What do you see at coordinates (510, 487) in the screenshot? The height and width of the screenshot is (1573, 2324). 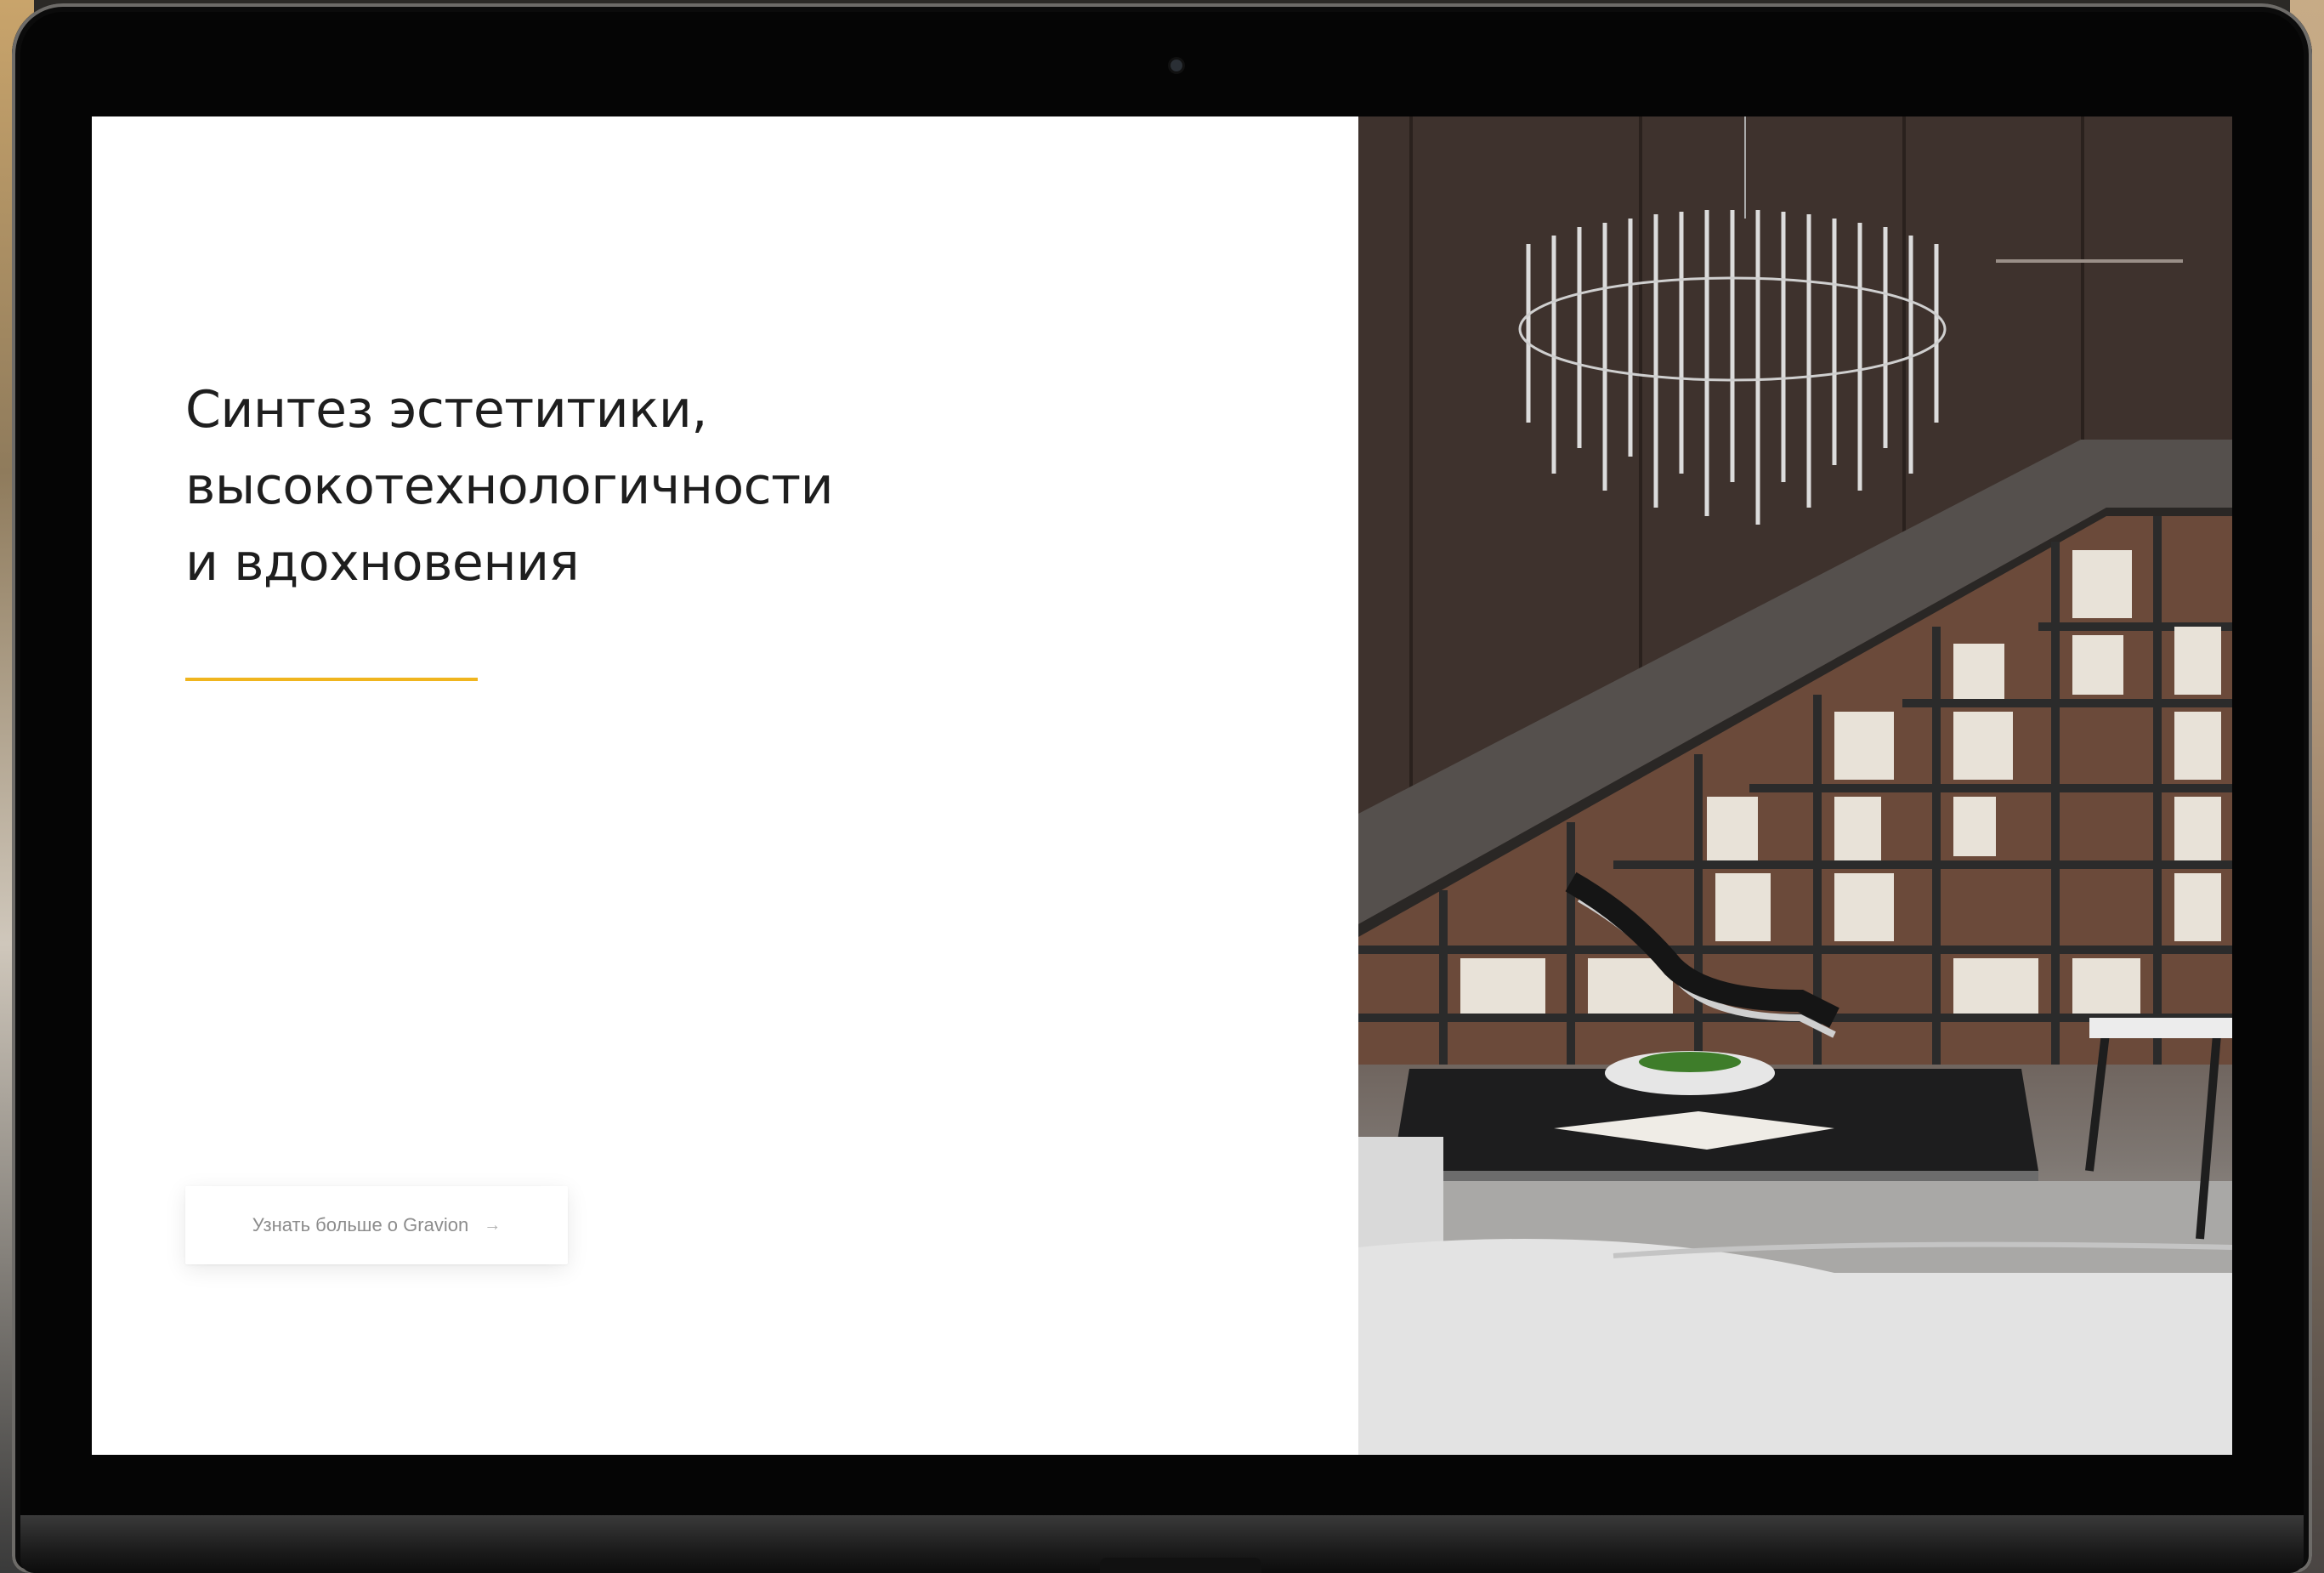 I see `hero-headline-line-2: высокотехнологичности` at bounding box center [510, 487].